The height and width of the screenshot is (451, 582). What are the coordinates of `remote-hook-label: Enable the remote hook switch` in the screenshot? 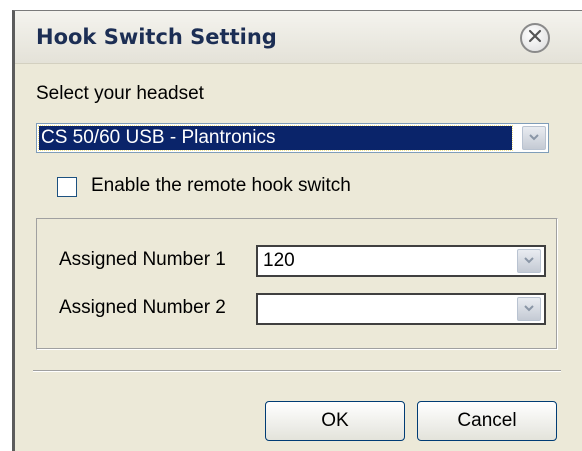 It's located at (221, 186).